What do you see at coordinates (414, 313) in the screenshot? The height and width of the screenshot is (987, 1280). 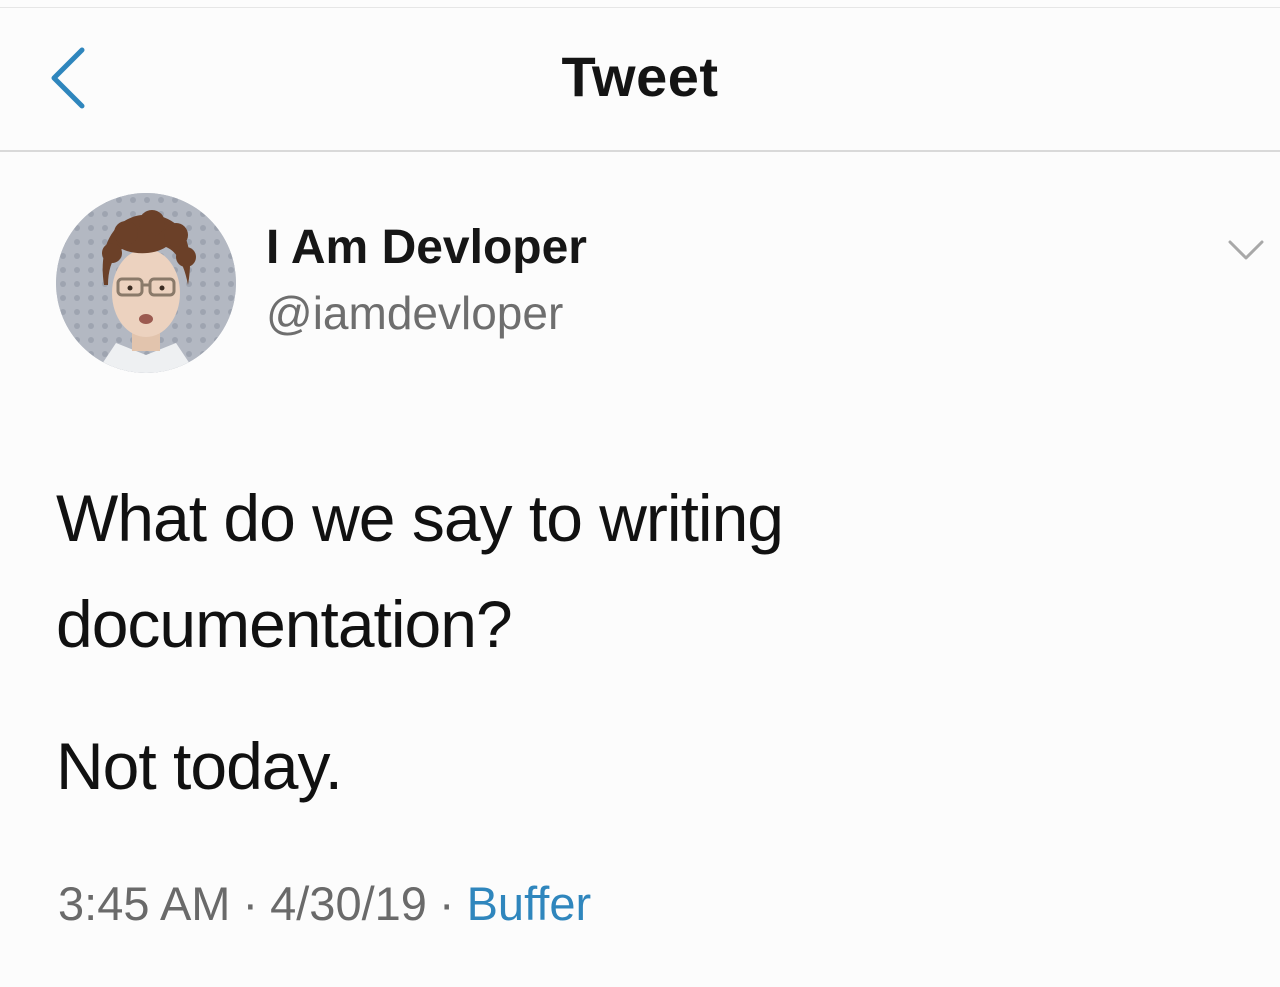 I see `user-handle: @iamdevloper` at bounding box center [414, 313].